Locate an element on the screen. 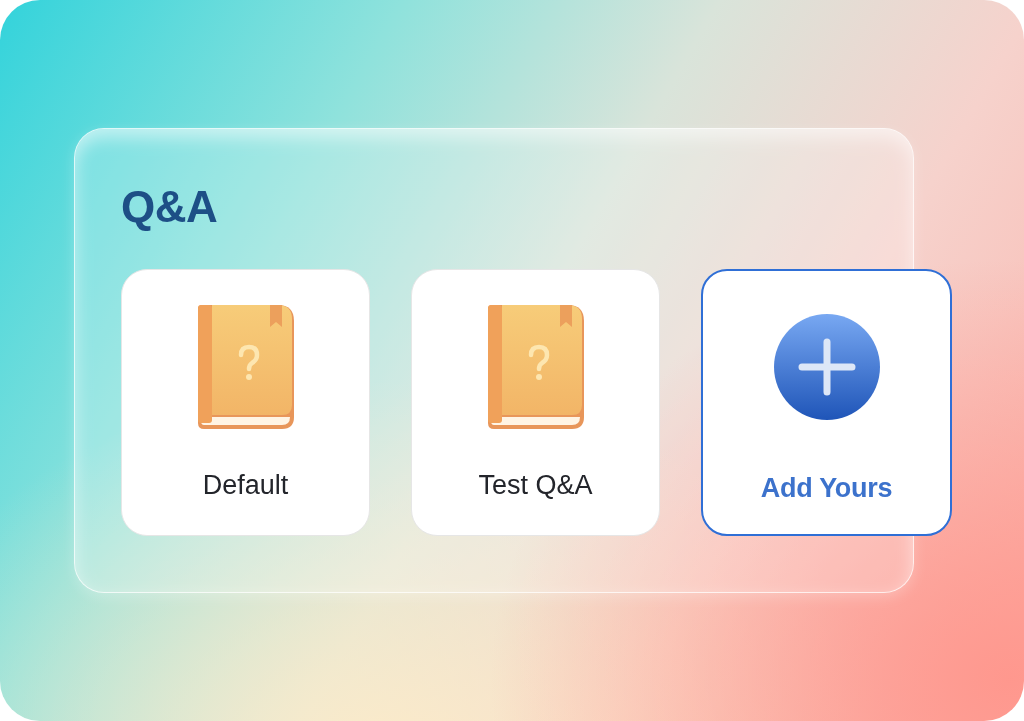 The image size is (1024, 721). panel-title: Q&A is located at coordinates (169, 207).